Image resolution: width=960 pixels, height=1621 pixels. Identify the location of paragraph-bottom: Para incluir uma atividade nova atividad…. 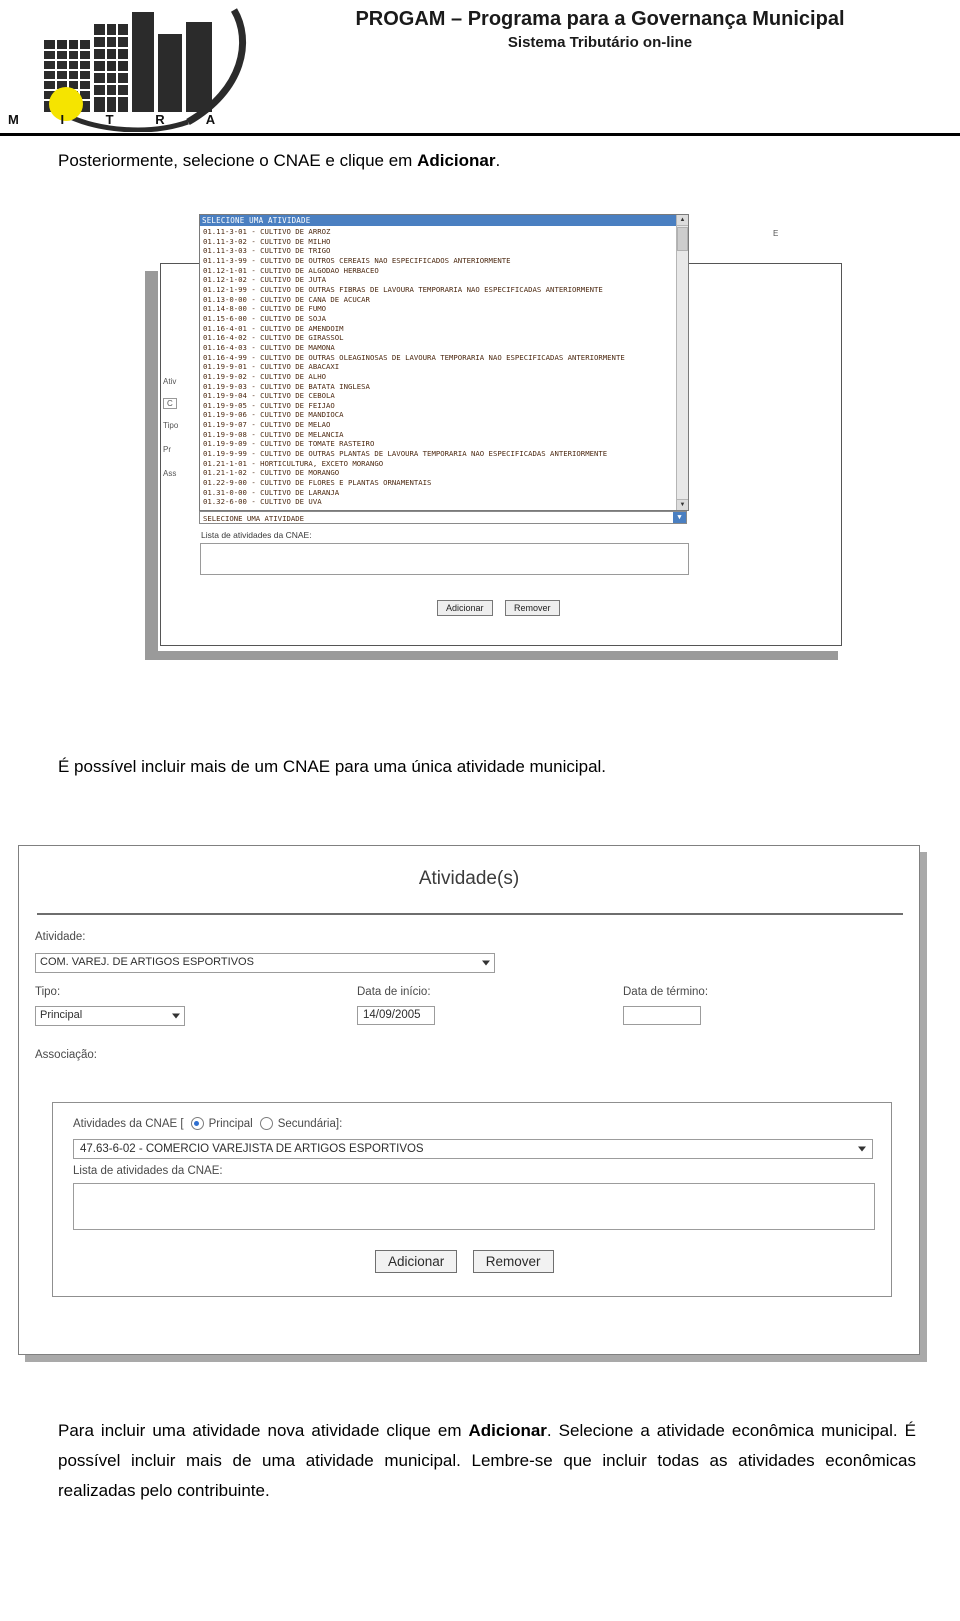
(487, 1461).